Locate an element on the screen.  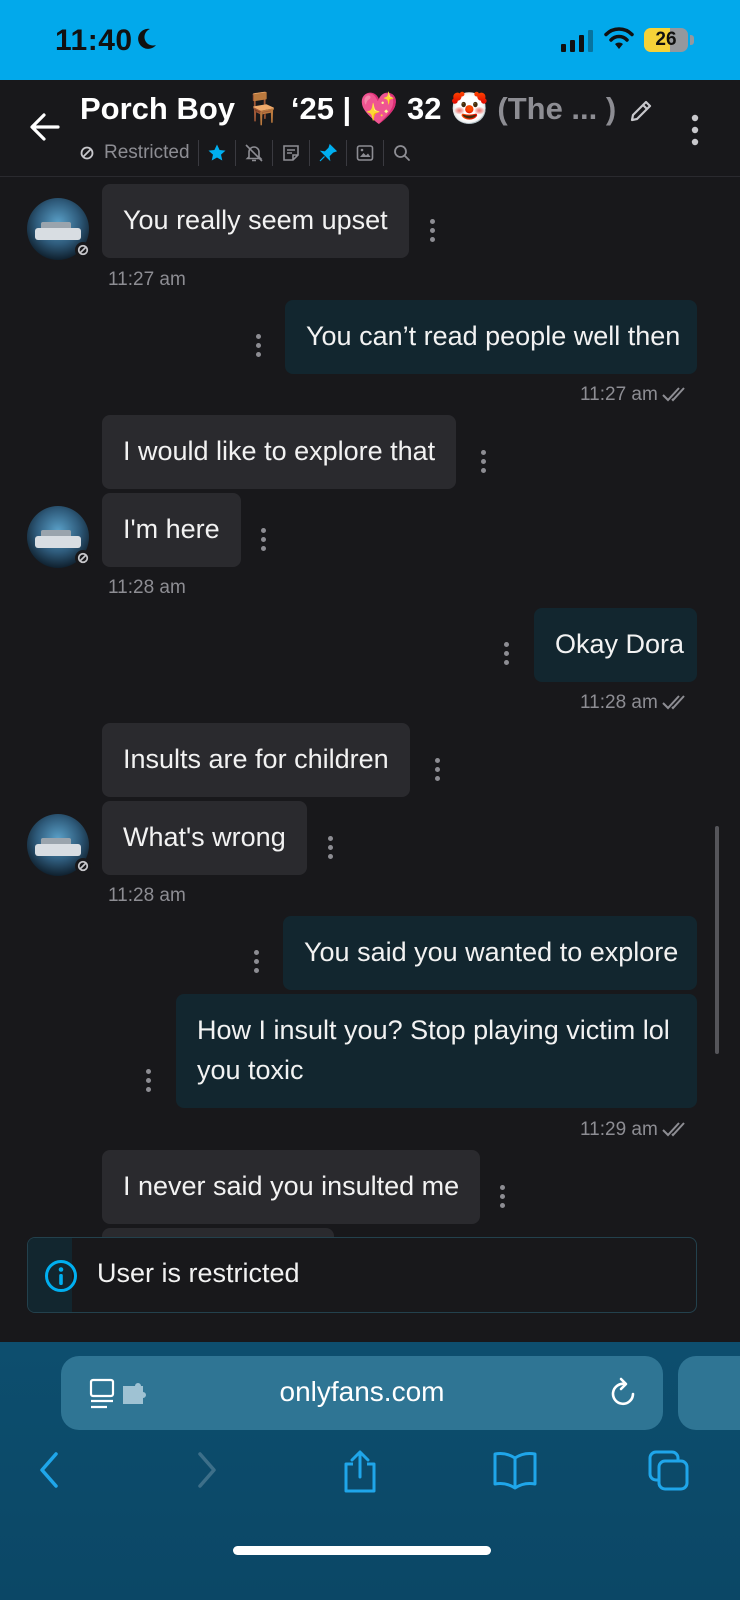
chat-toolbar: Restricted is located at coordinates (250, 153).